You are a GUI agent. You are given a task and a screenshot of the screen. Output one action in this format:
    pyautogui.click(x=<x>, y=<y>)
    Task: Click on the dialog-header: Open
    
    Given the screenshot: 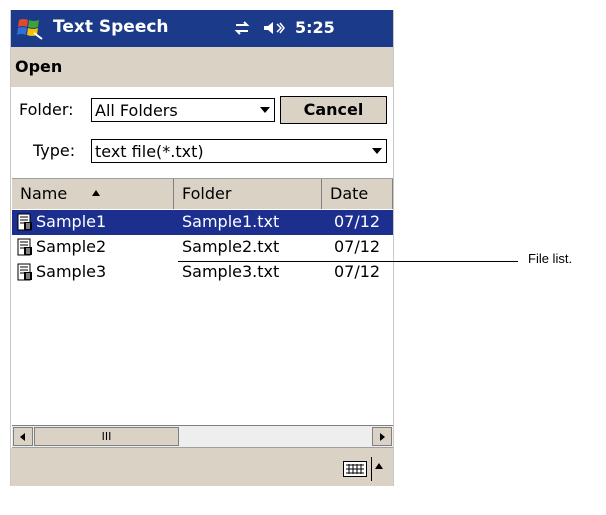 What is the action you would take?
    pyautogui.click(x=202, y=67)
    